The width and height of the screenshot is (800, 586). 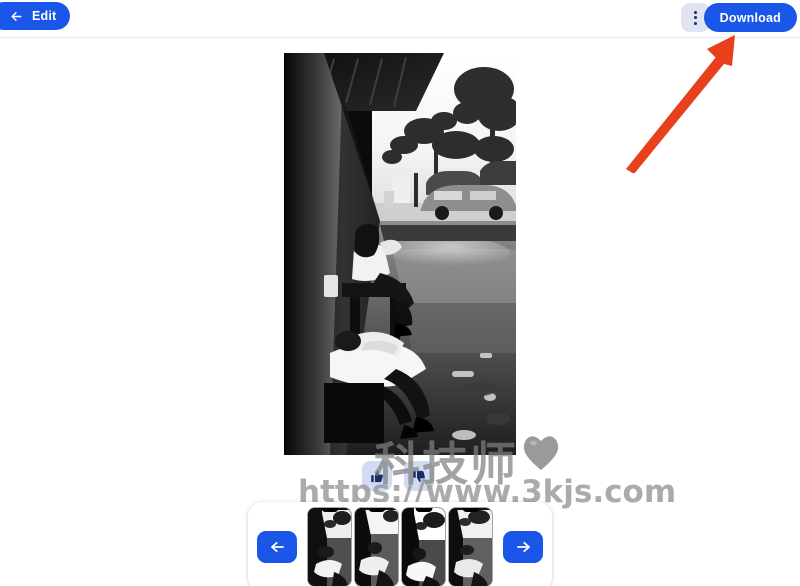 What do you see at coordinates (400, 19) in the screenshot?
I see `top-toolbar: Edit Download` at bounding box center [400, 19].